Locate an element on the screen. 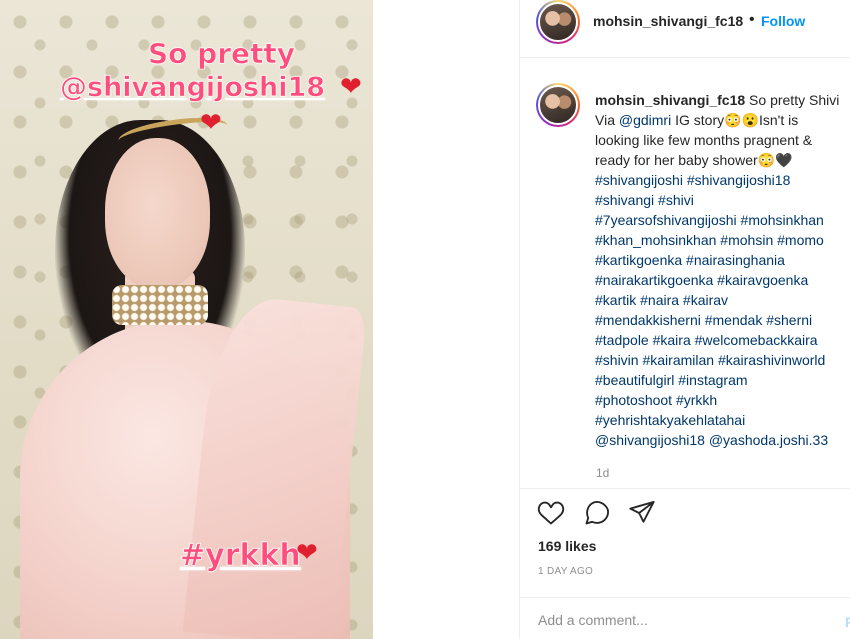  share-button is located at coordinates (642, 513).